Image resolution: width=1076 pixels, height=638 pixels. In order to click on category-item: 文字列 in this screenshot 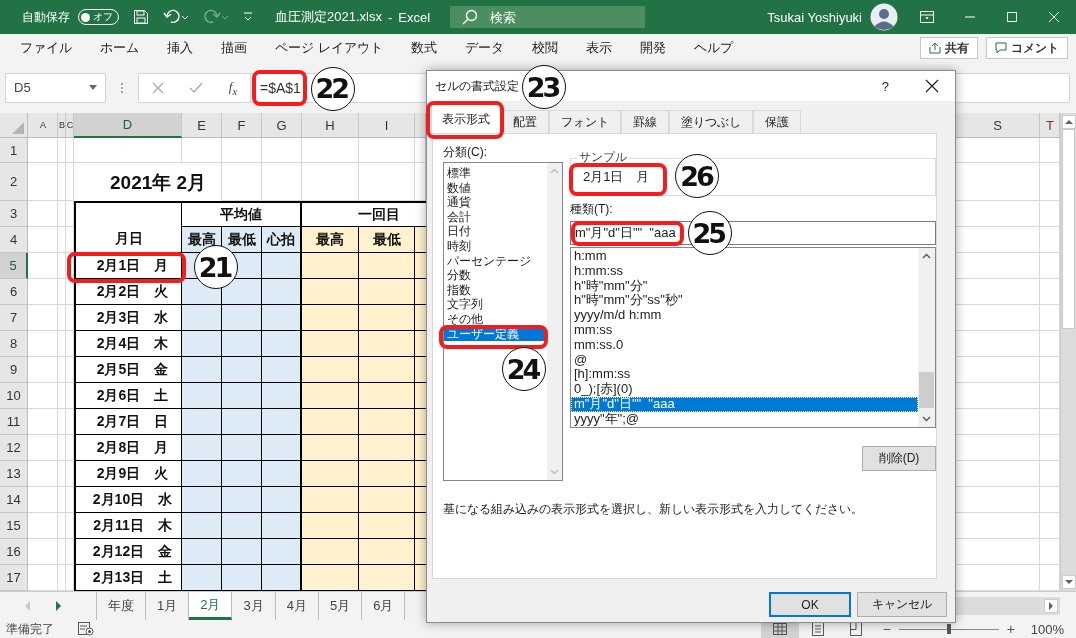, I will do `click(495, 304)`.